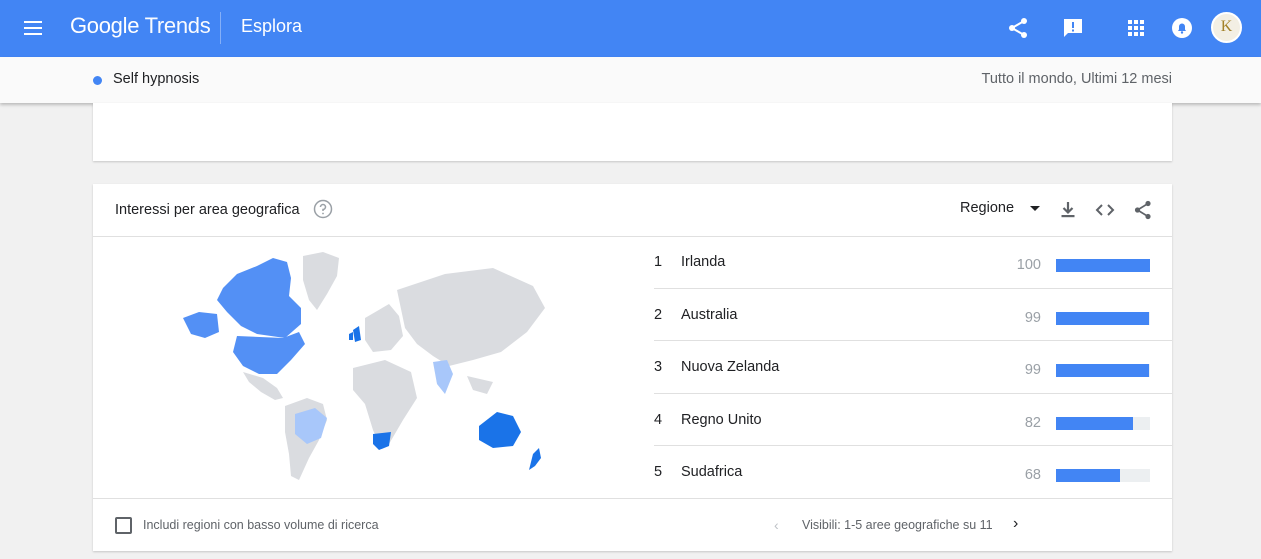  What do you see at coordinates (709, 315) in the screenshot?
I see `region-name: Australia` at bounding box center [709, 315].